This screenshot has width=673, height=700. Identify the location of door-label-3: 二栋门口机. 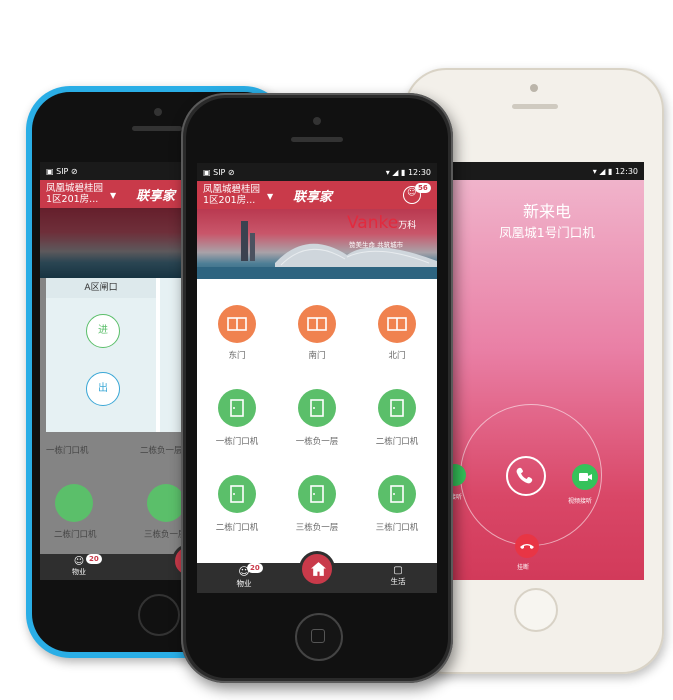
(397, 442).